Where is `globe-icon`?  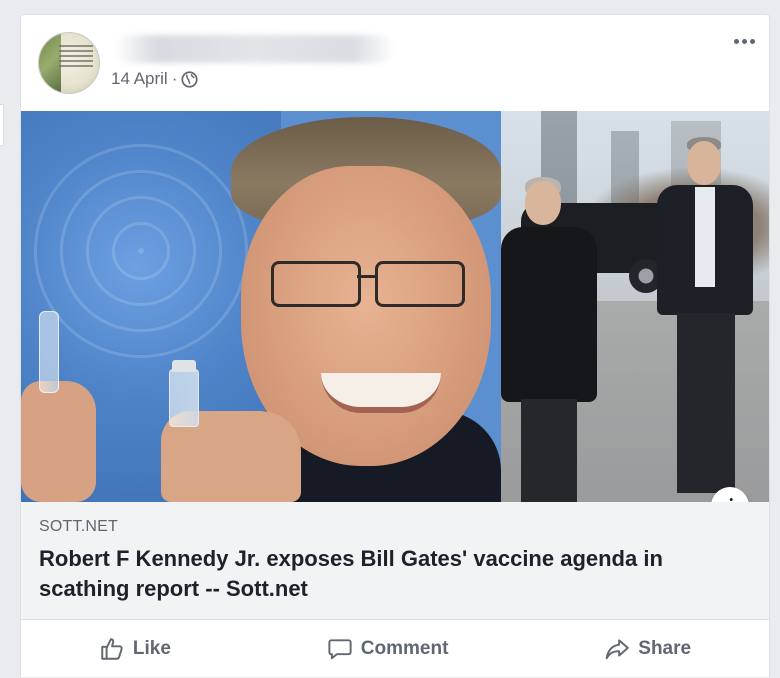
globe-icon is located at coordinates (189, 79).